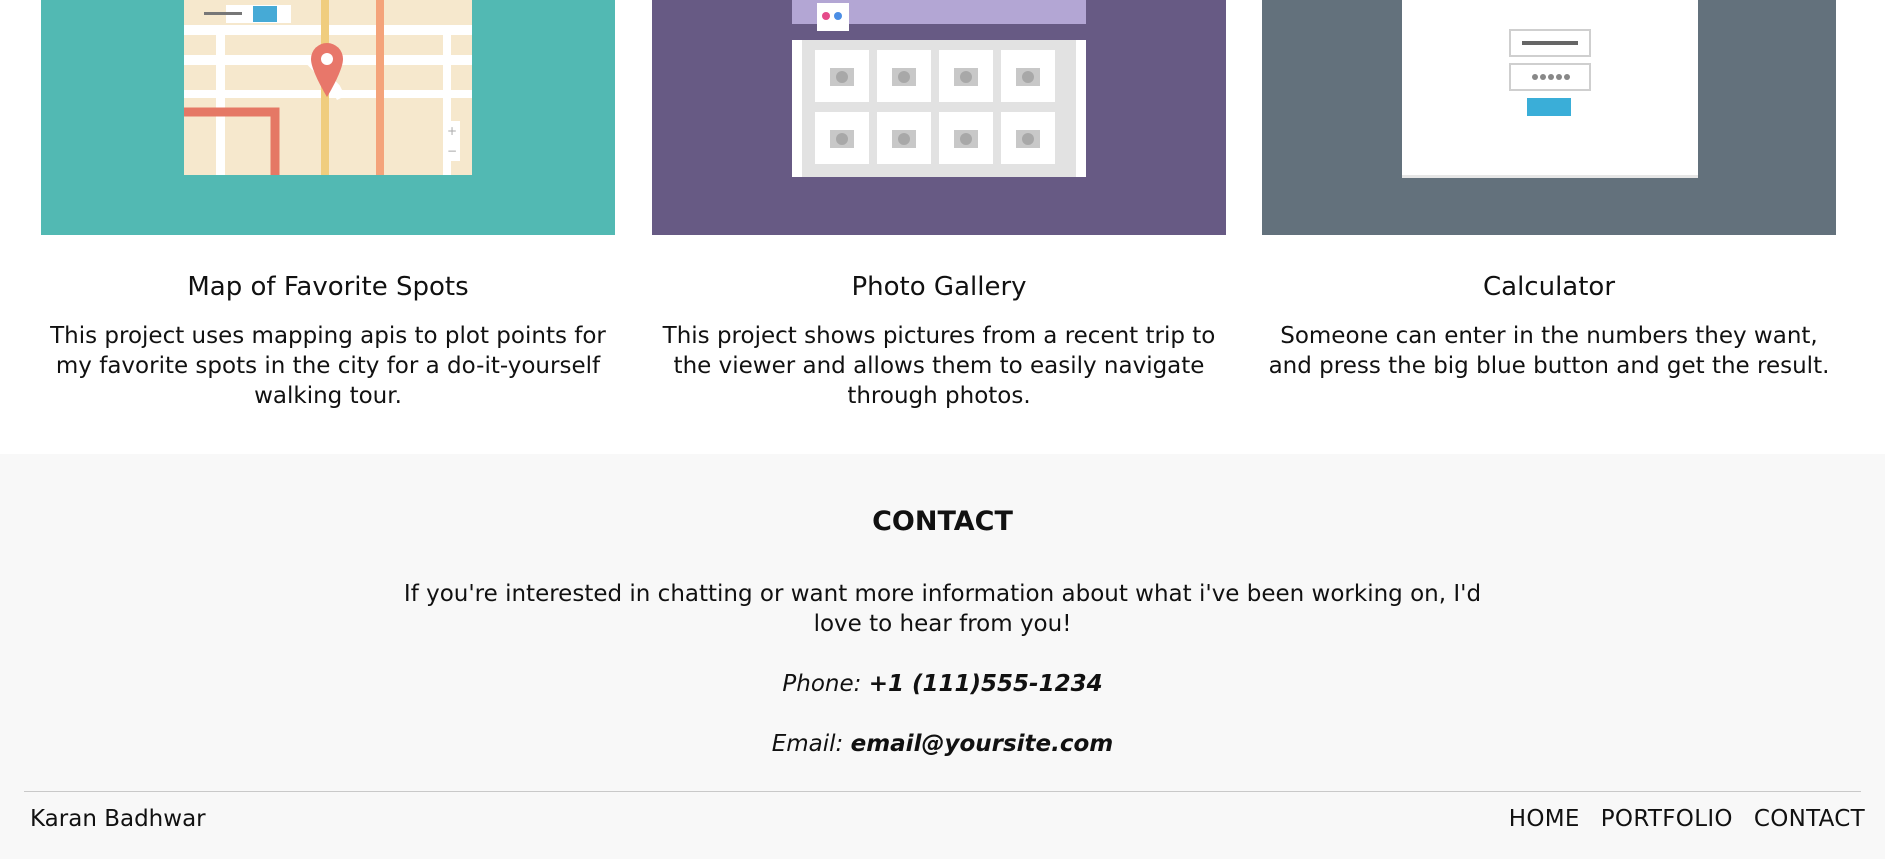 The height and width of the screenshot is (859, 1885). I want to click on email-line: Email: email@yoursite.com, so click(942, 744).